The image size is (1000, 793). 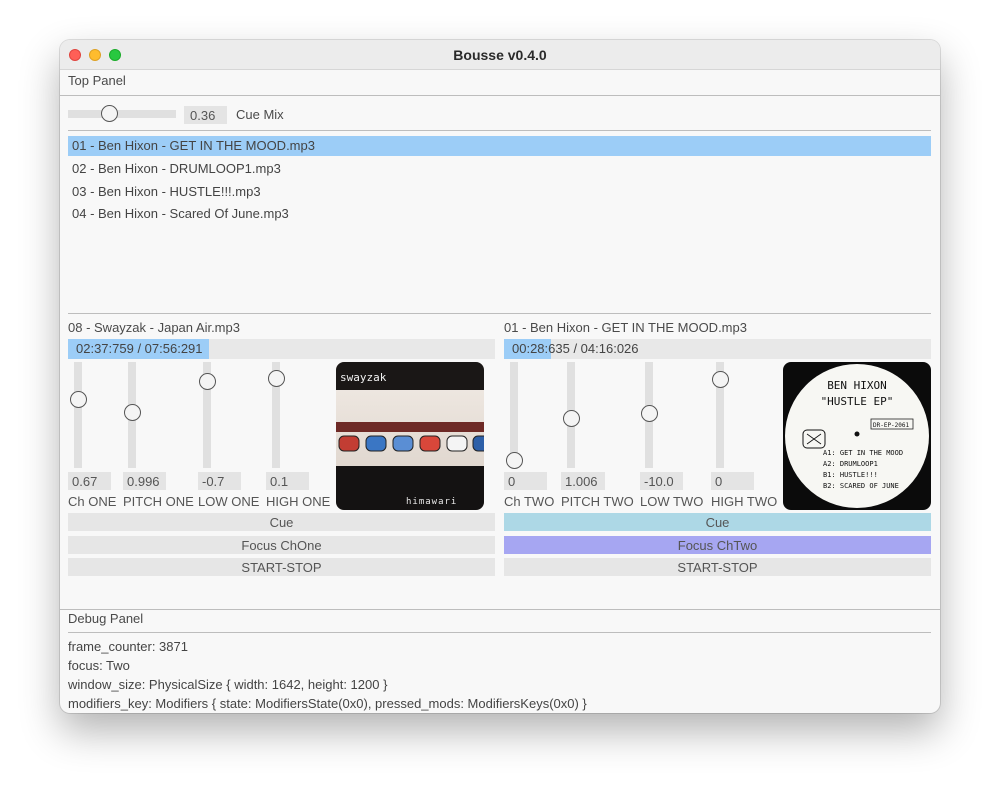 What do you see at coordinates (139, 348) in the screenshot?
I see `deck-one-time: 02:37:759 / 07:56:291` at bounding box center [139, 348].